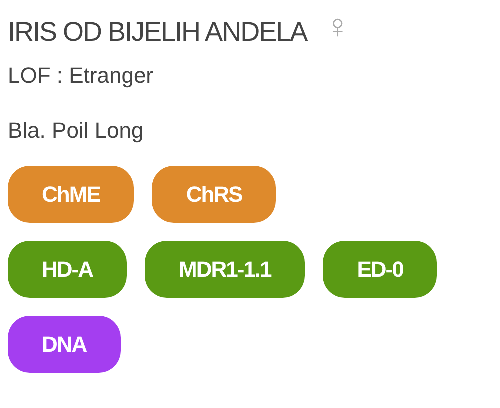 This screenshot has height=408, width=500. Describe the element at coordinates (338, 27) in the screenshot. I see `female-icon: ♀` at that location.